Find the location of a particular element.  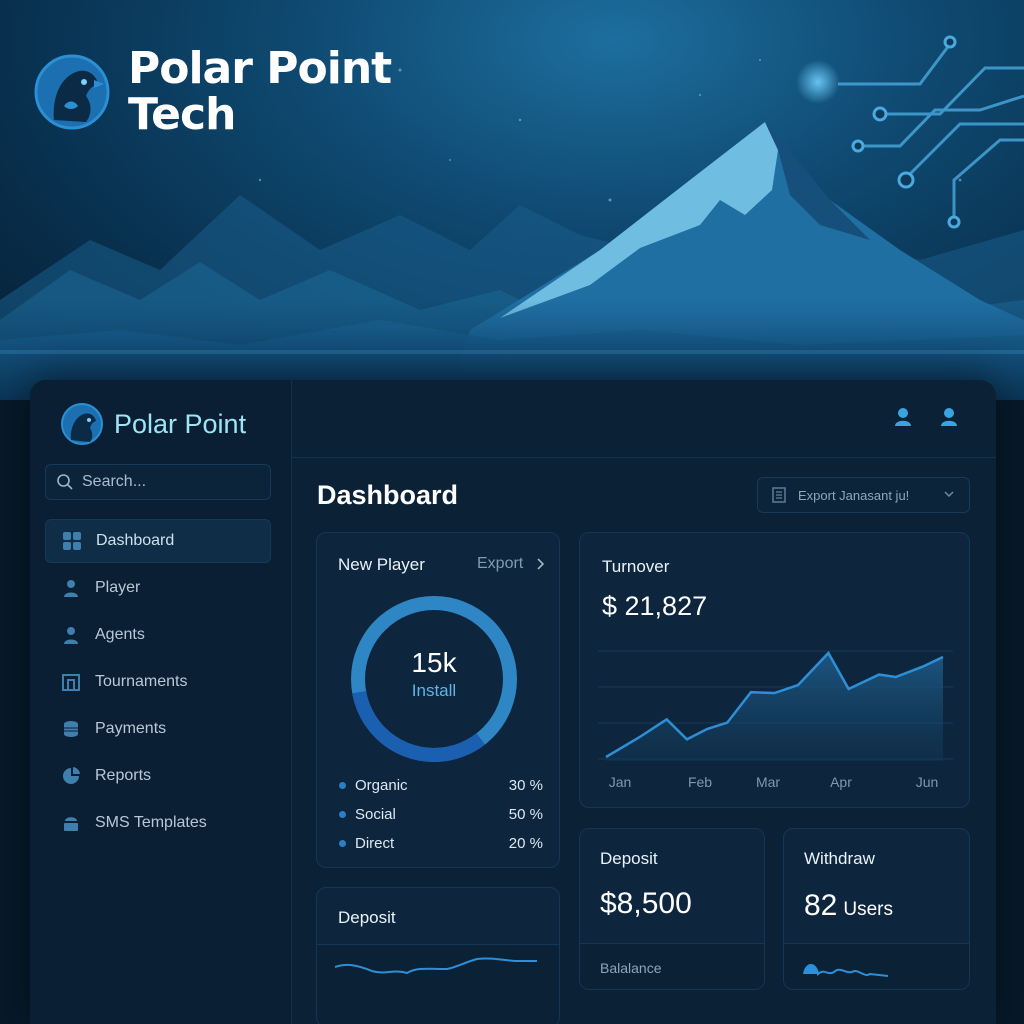

deposit-trend-footer is located at coordinates (438, 984).